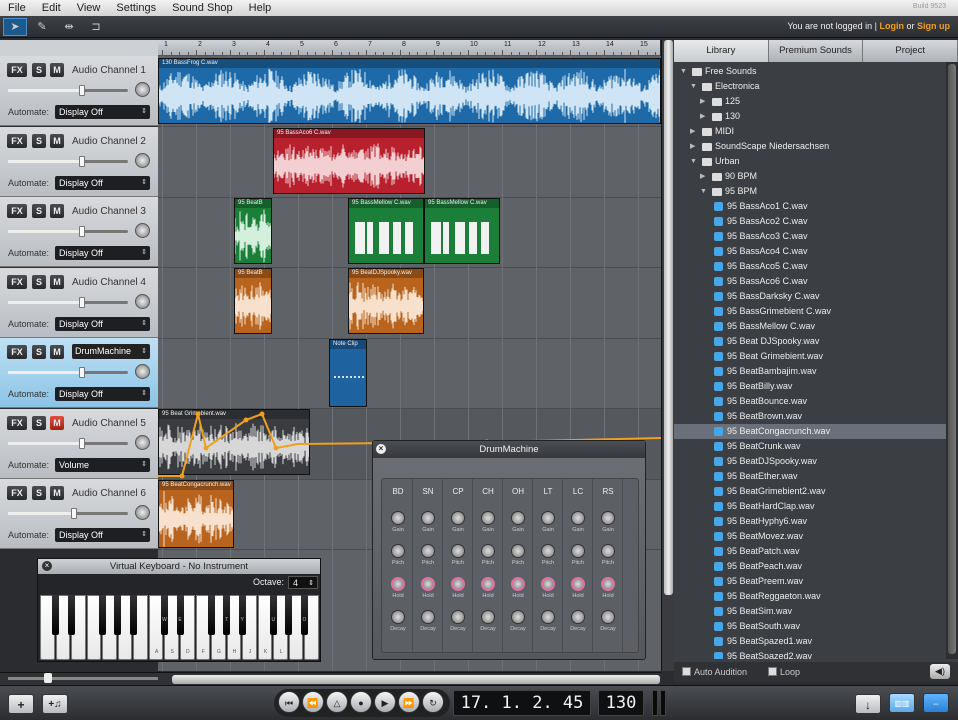 The height and width of the screenshot is (720, 958). What do you see at coordinates (810, 191) in the screenshot?
I see `folder-item: ▼ 95 BPM` at bounding box center [810, 191].